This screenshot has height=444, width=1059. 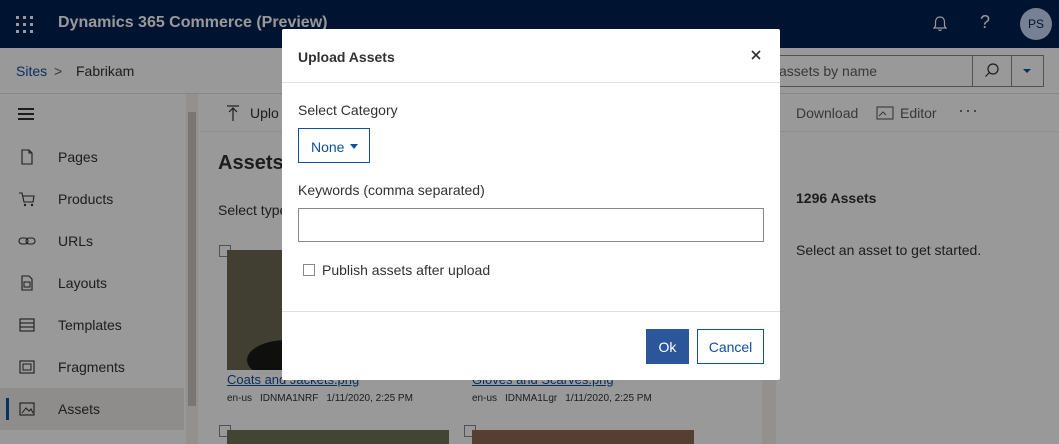 I want to click on category-dropdown: None, so click(x=334, y=145).